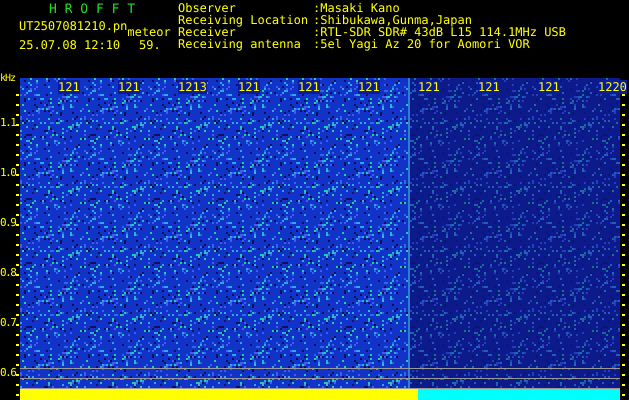 The image size is (629, 400). What do you see at coordinates (240, 44) in the screenshot?
I see `info-label: Receiving antenna` at bounding box center [240, 44].